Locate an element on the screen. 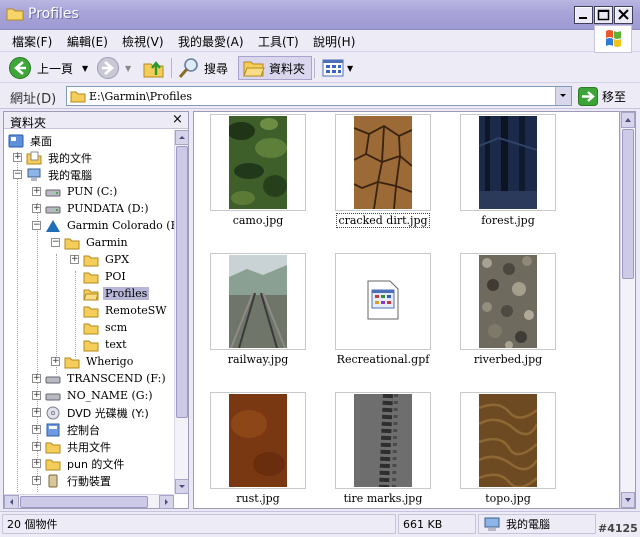 The image size is (640, 537). back-button: 上一頁 ▼ is located at coordinates (48, 68).